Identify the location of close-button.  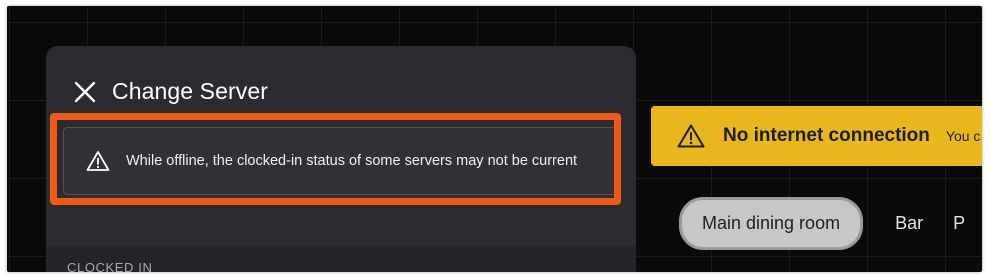
(85, 92).